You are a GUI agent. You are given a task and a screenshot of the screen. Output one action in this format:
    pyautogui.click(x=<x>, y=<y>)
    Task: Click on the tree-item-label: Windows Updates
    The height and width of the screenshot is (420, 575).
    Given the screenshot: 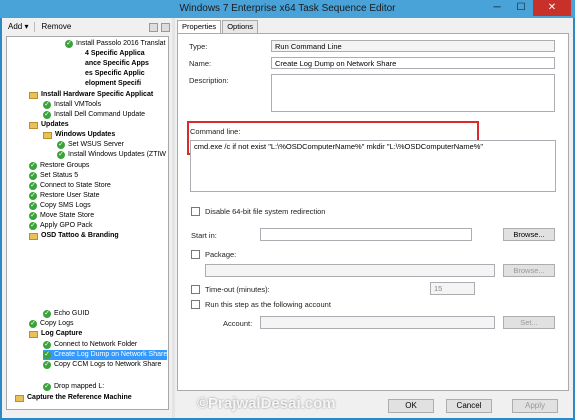 What is the action you would take?
    pyautogui.click(x=85, y=134)
    